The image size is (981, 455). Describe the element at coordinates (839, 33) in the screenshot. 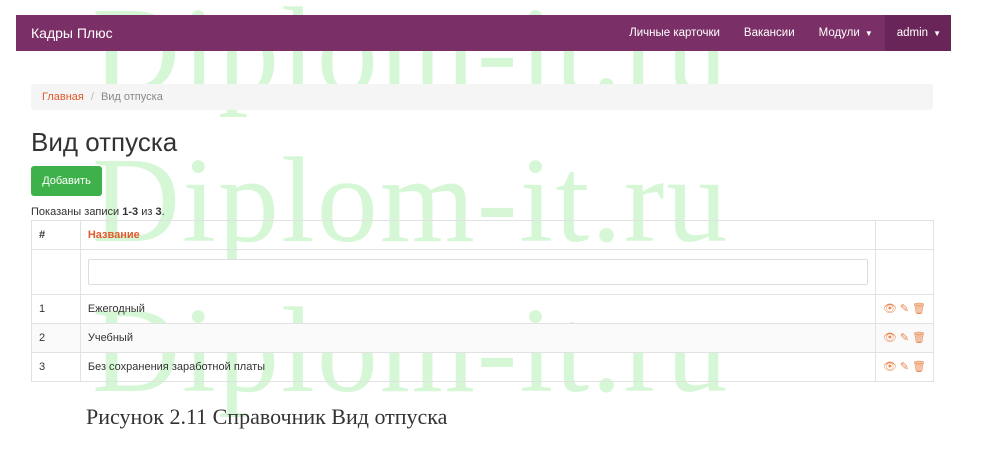

I see `nav-modules-label: Модули` at that location.